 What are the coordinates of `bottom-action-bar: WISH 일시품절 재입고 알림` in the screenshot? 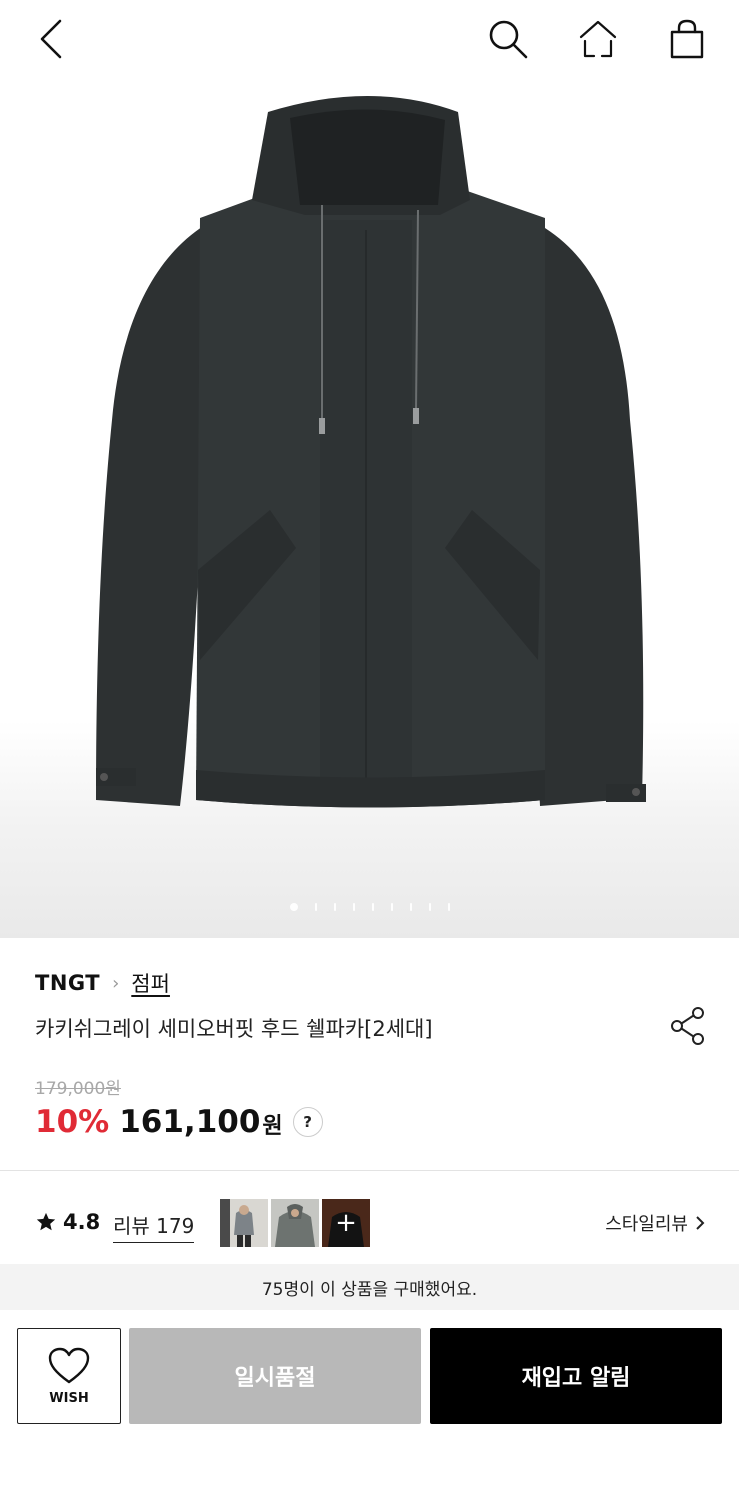 It's located at (369, 1405).